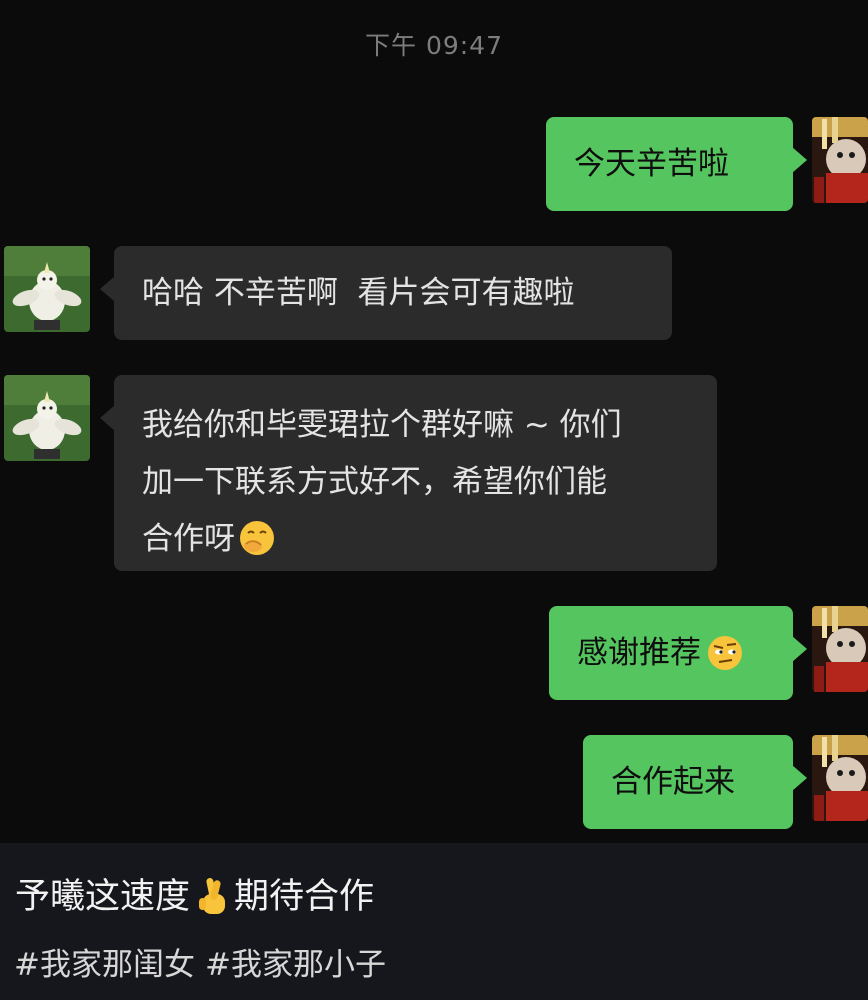  I want to click on message-line-with-emoji: 合作呀, so click(415, 539).